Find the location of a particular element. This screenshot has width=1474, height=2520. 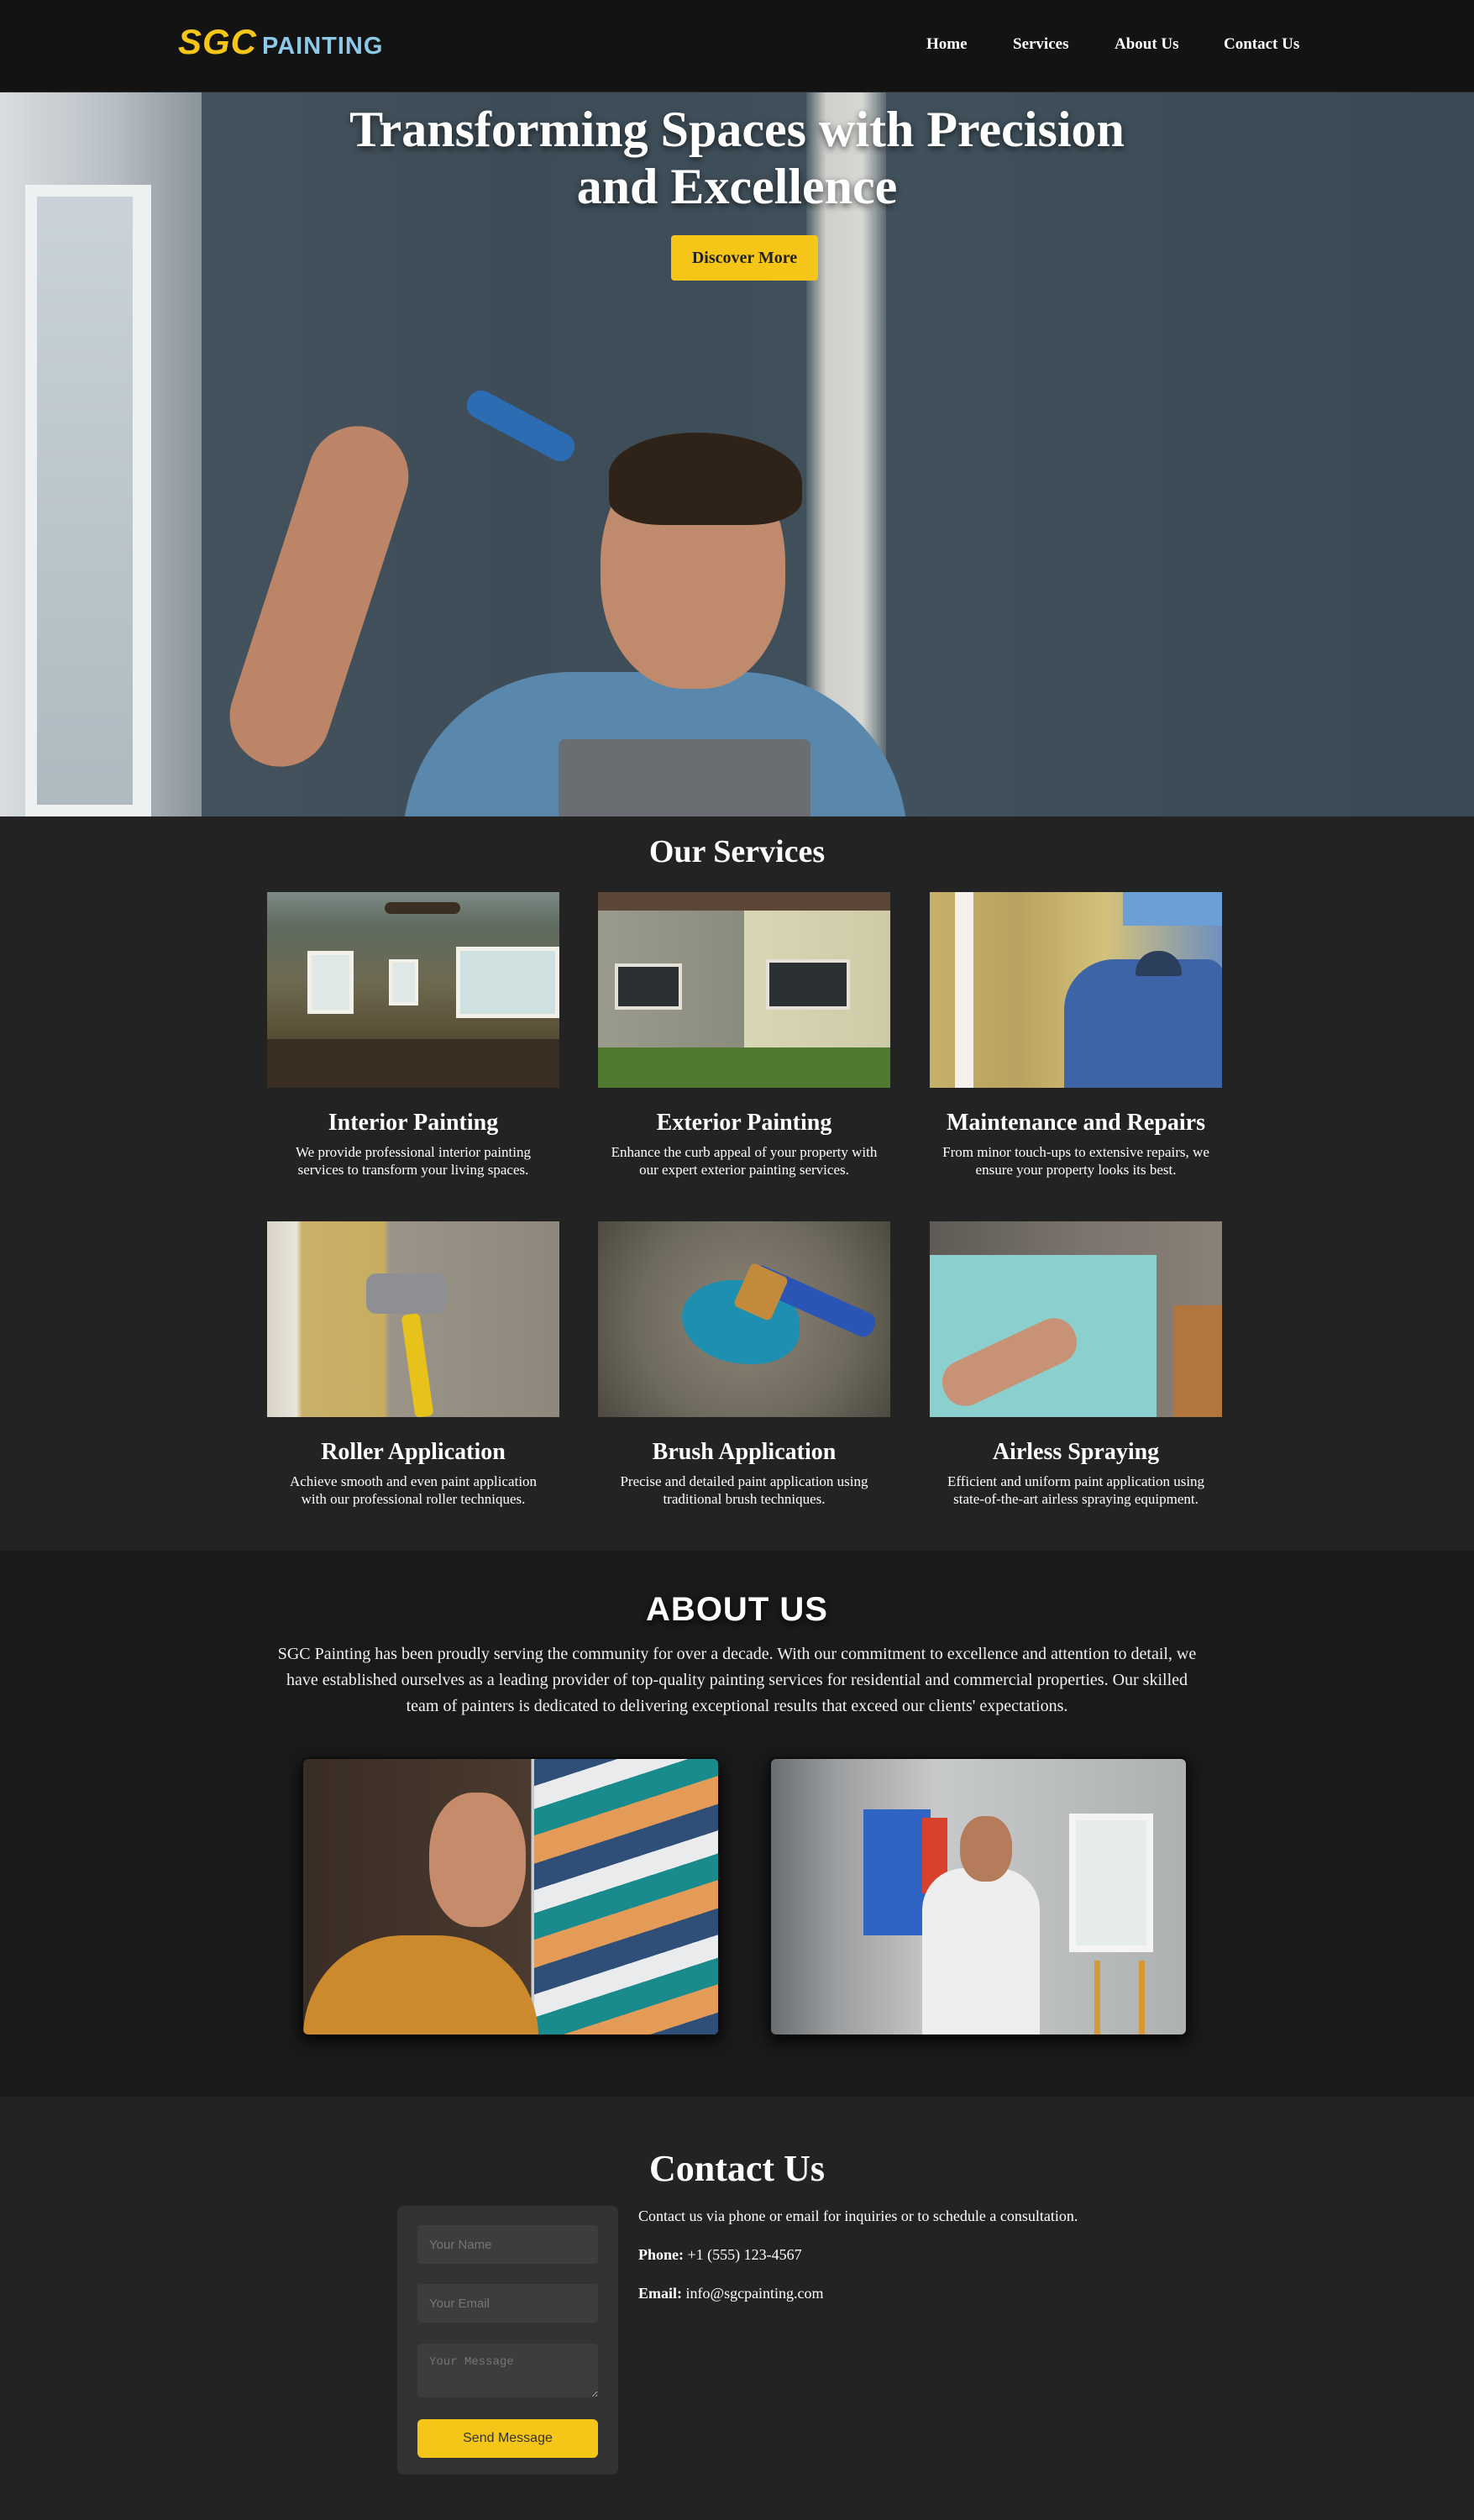

logo-secondary: PAINTING is located at coordinates (323, 46).